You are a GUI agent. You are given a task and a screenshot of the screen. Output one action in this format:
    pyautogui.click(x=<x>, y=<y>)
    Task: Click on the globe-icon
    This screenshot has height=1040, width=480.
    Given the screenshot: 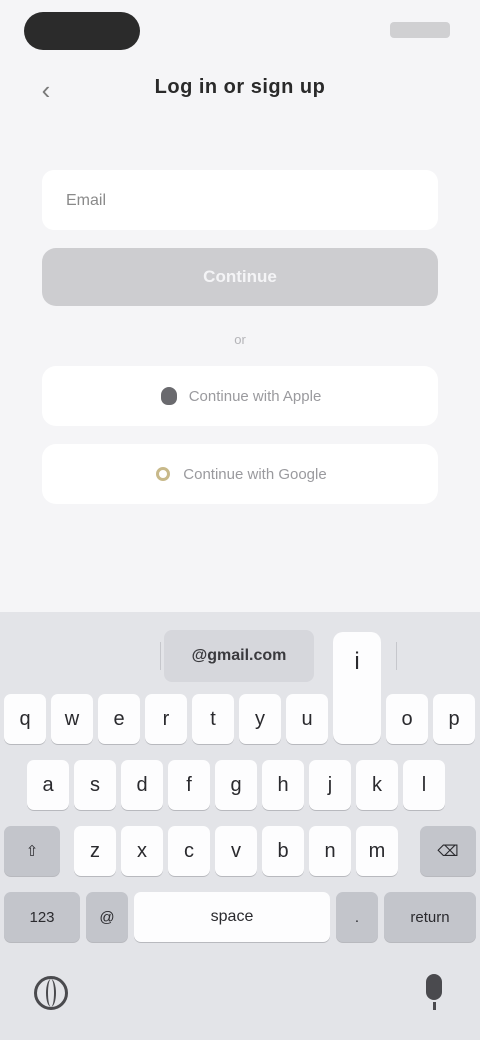 What is the action you would take?
    pyautogui.click(x=51, y=993)
    